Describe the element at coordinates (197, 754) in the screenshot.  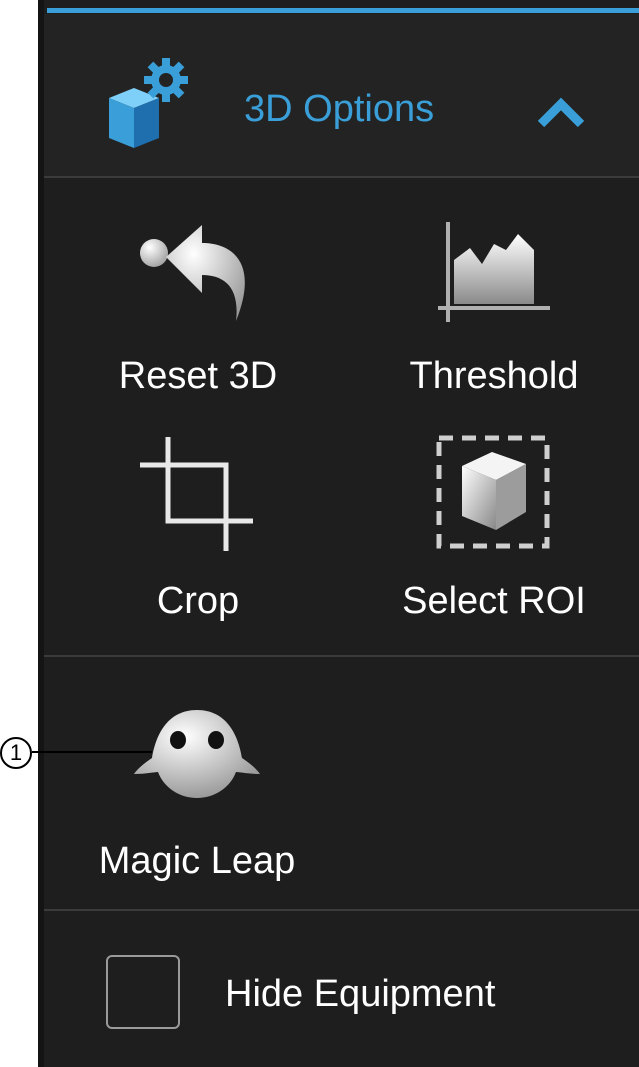
I see `magic-leap-icon` at that location.